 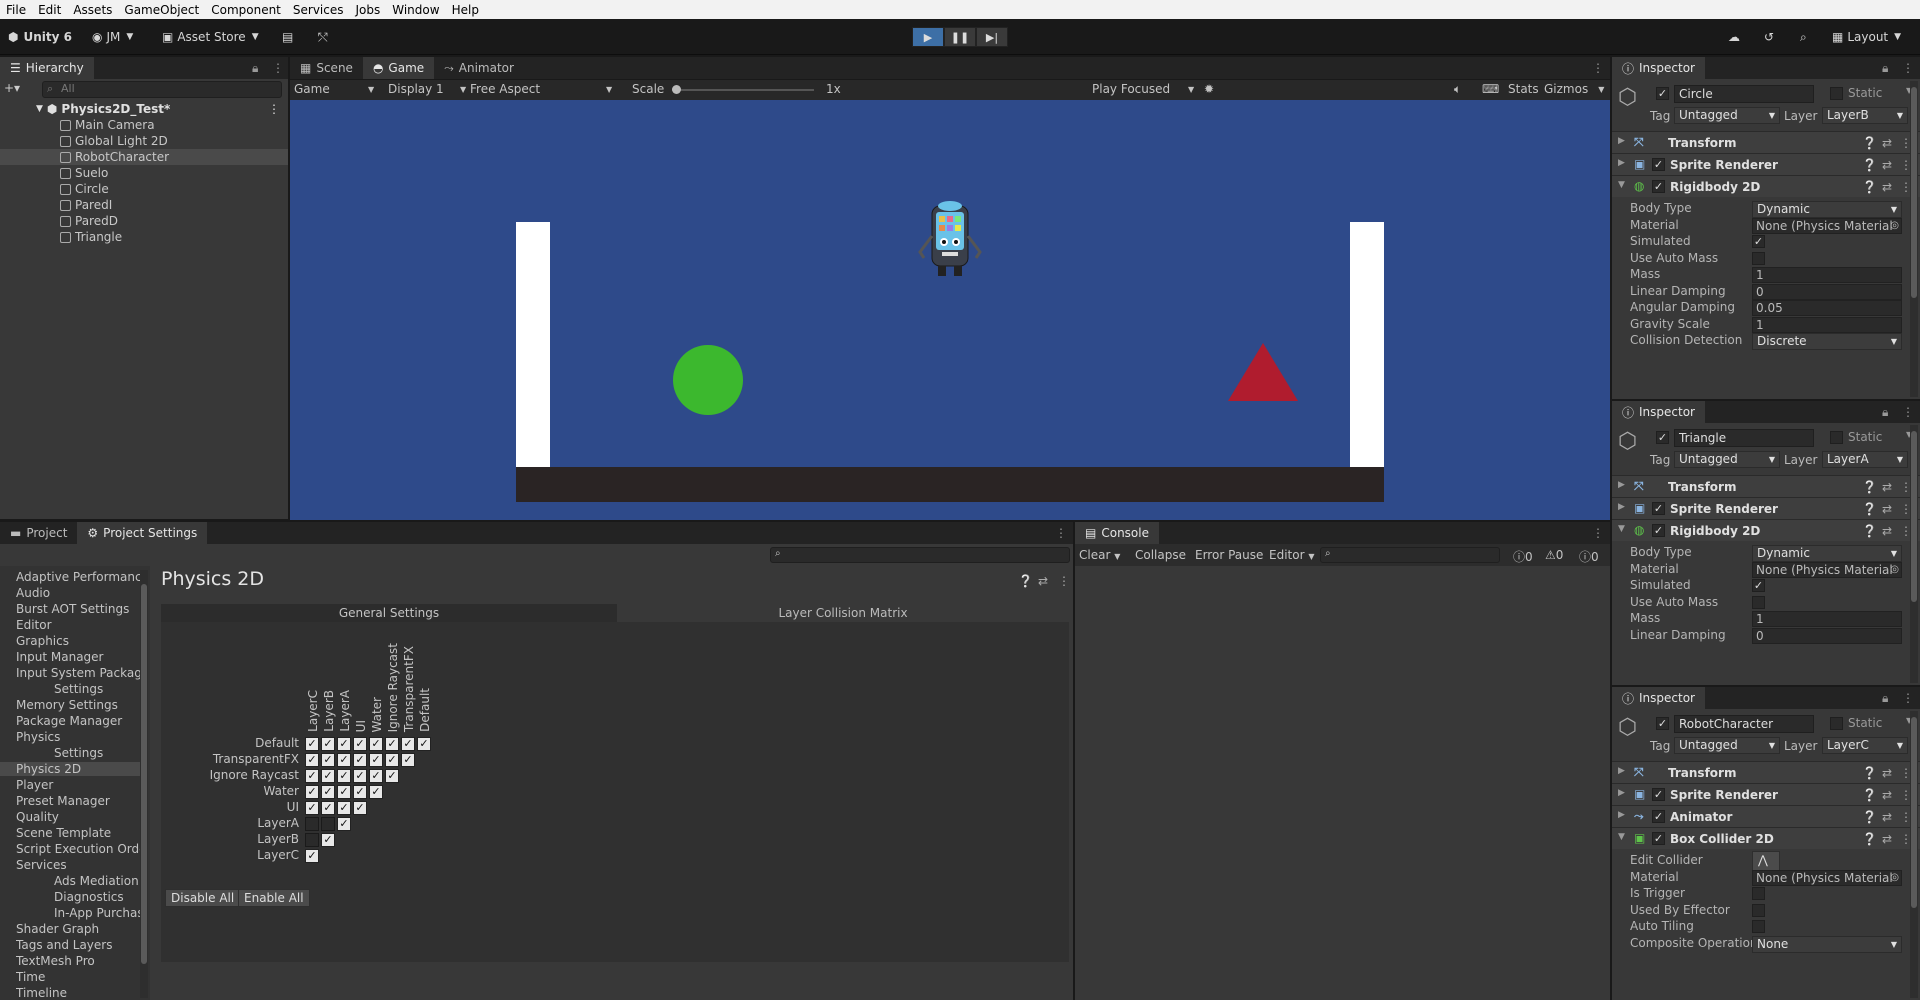 I want to click on settings-list-item: Package Manager, so click(x=78, y=721).